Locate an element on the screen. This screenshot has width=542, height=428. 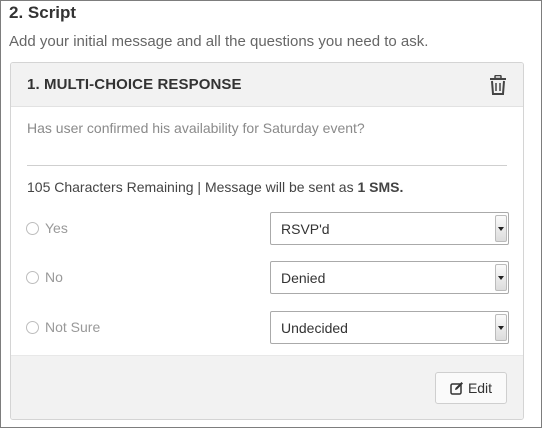
option-label: Not Sure is located at coordinates (73, 327).